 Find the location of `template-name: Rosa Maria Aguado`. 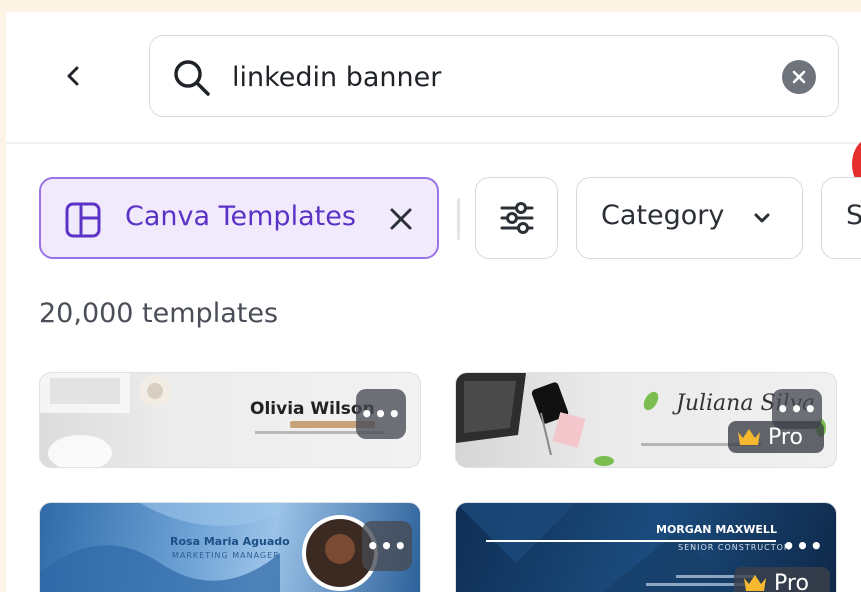

template-name: Rosa Maria Aguado is located at coordinates (230, 541).